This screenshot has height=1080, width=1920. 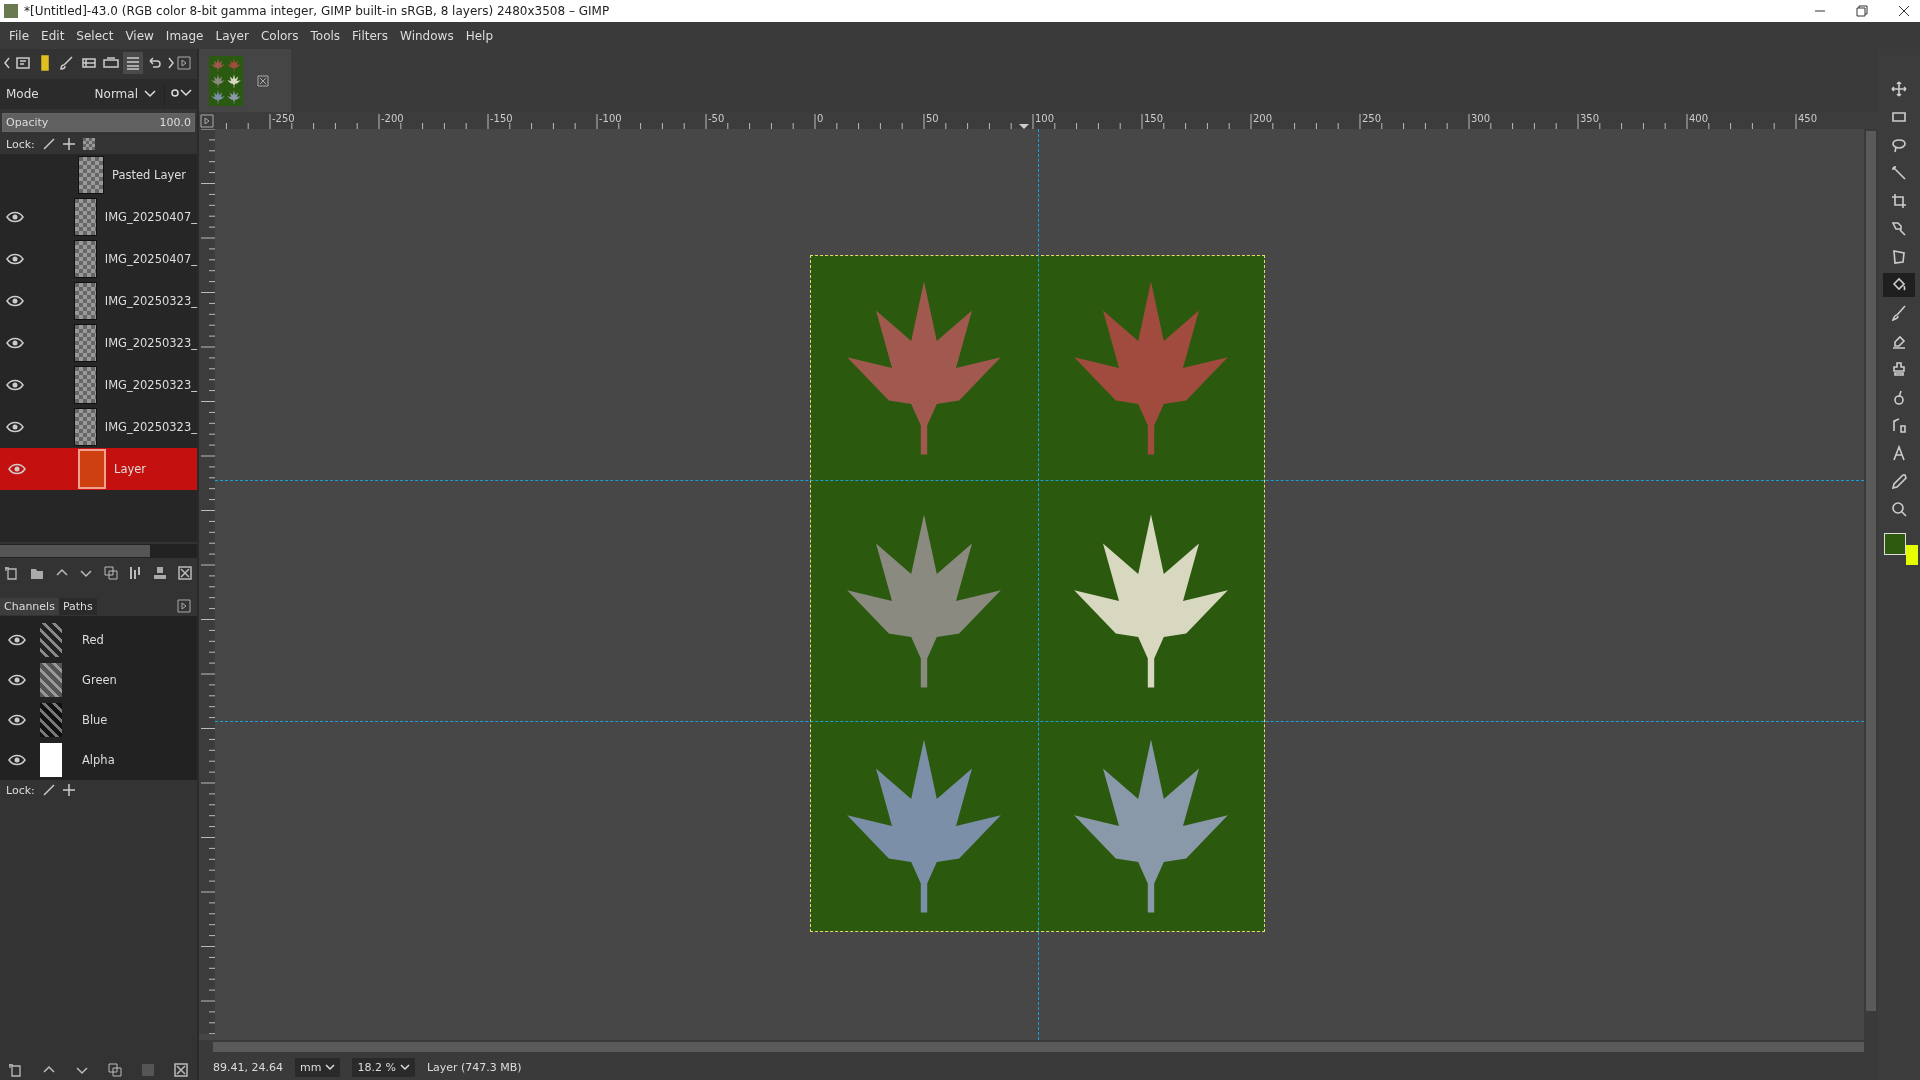 What do you see at coordinates (325, 35) in the screenshot?
I see `menu-item: Tools` at bounding box center [325, 35].